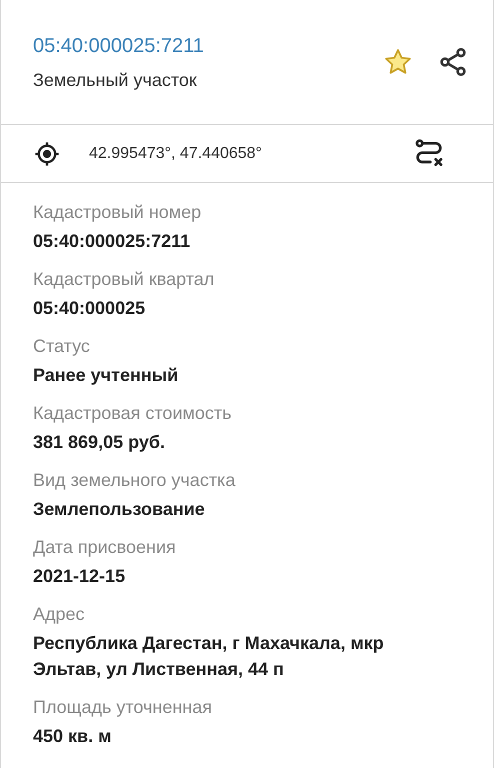 The height and width of the screenshot is (768, 494). I want to click on field-value: 2021-12-15, so click(79, 576).